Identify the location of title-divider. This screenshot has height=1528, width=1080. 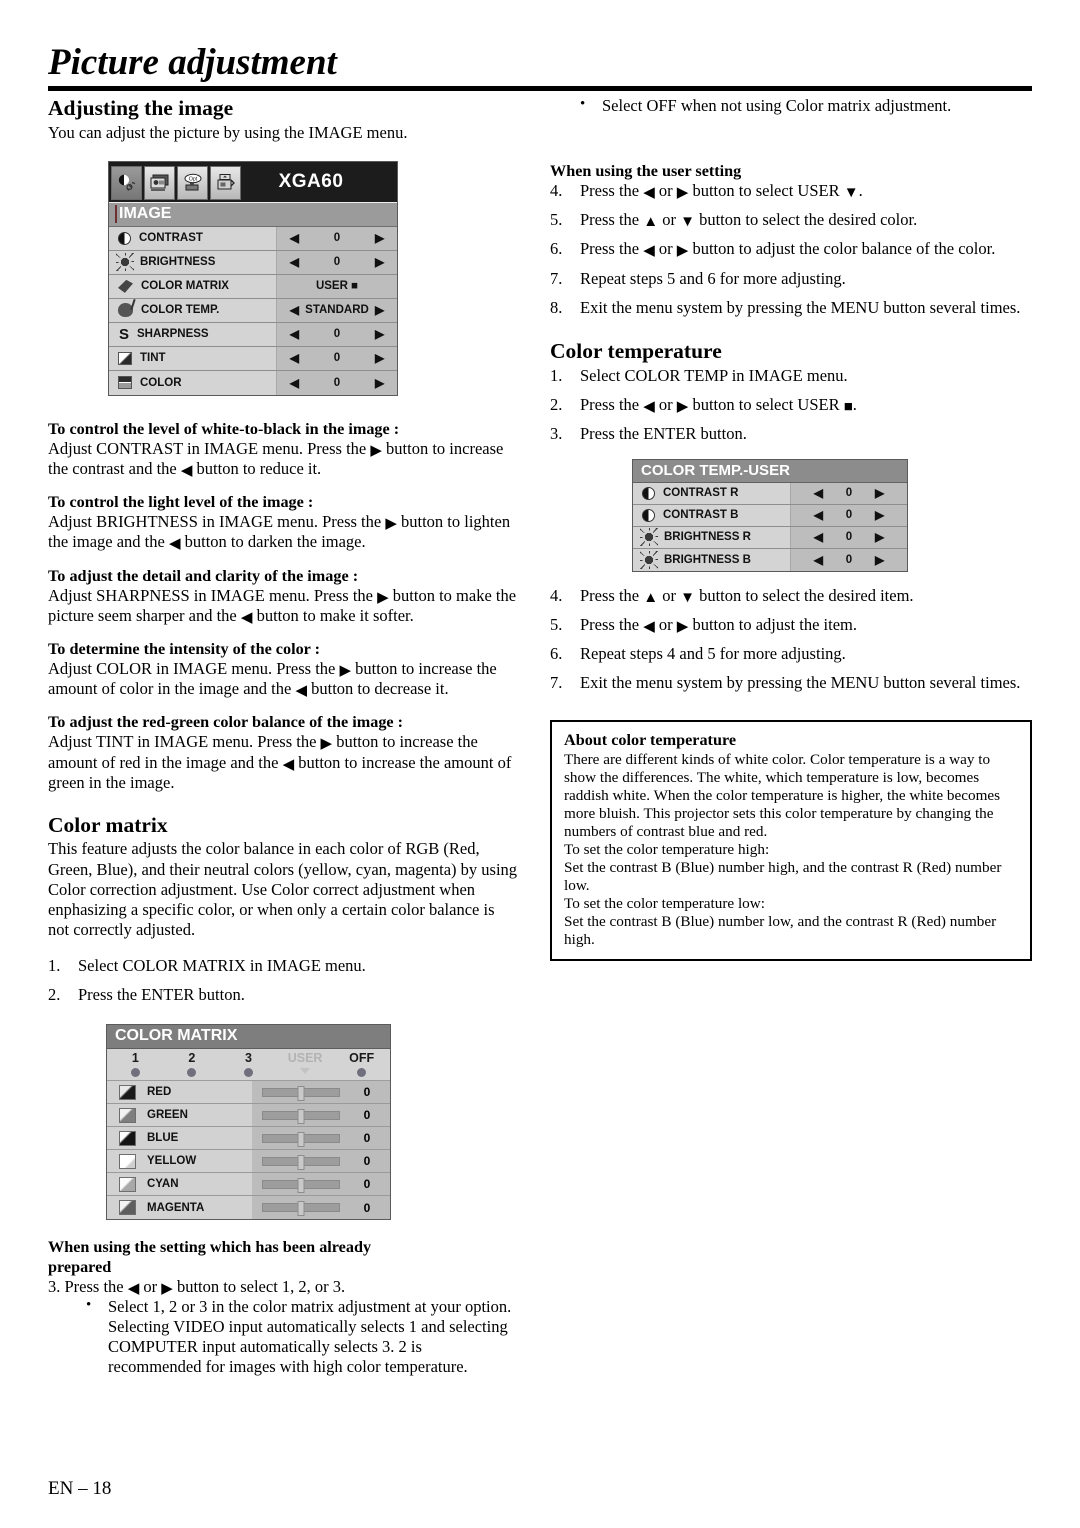
(540, 88).